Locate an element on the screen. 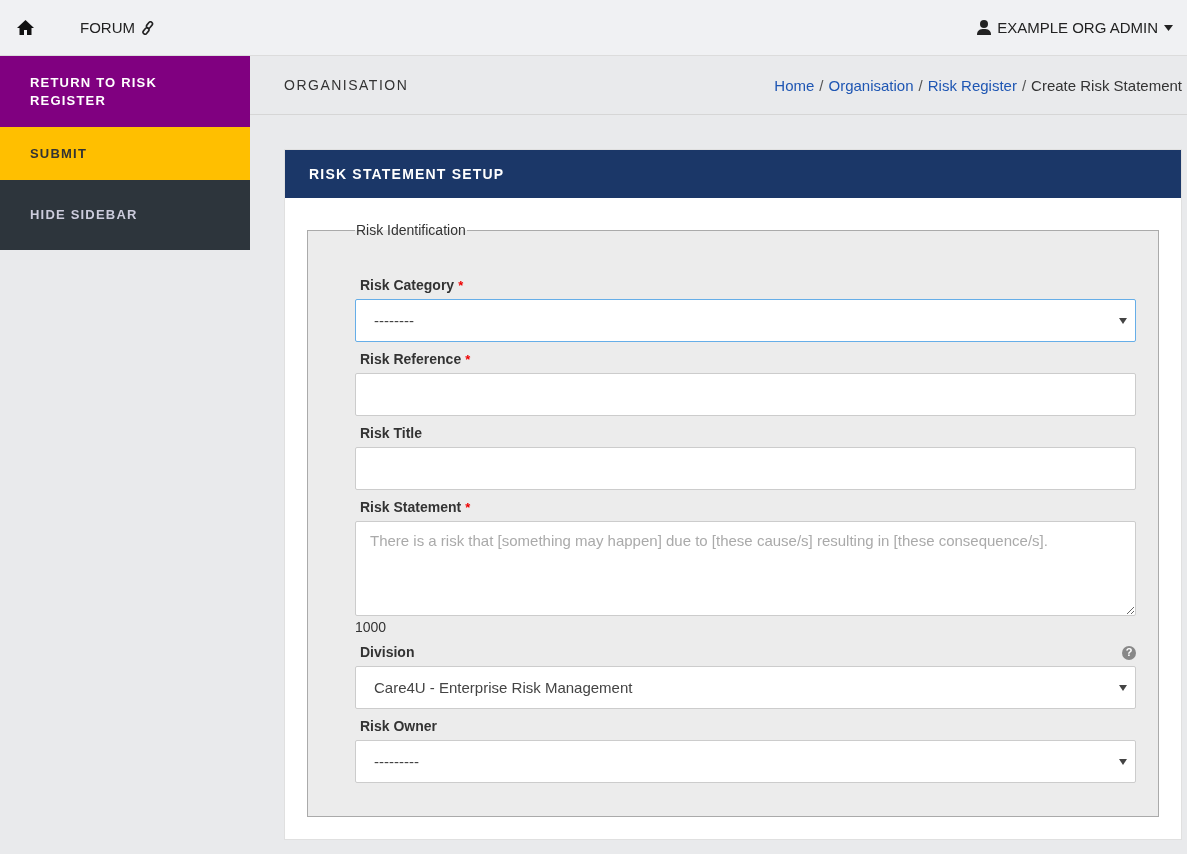 This screenshot has height=854, width=1187. field-label-text: Division is located at coordinates (387, 652).